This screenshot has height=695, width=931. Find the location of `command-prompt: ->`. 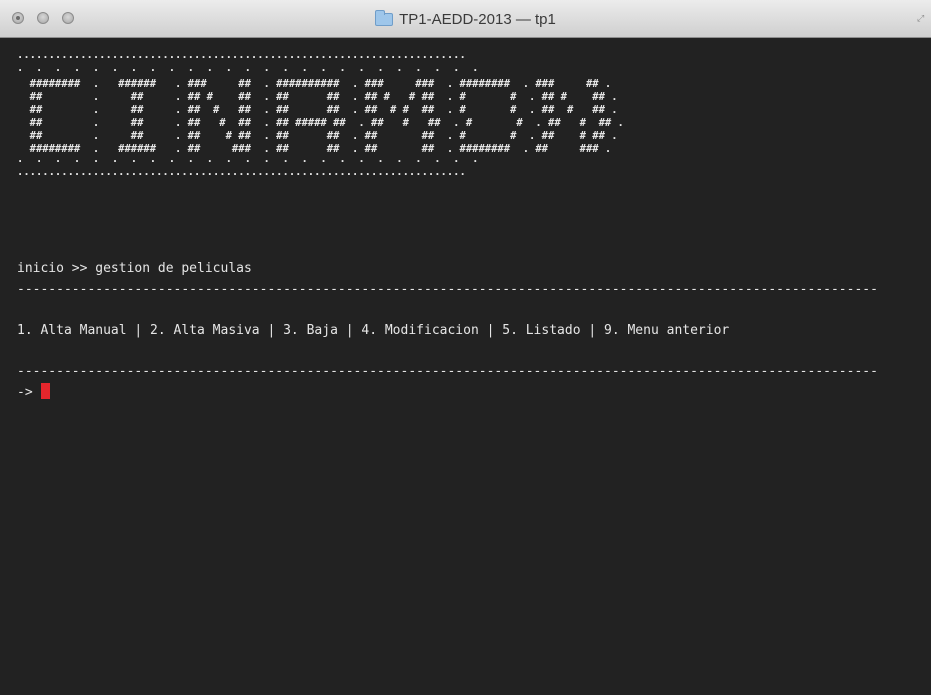

command-prompt: -> is located at coordinates (33, 392).